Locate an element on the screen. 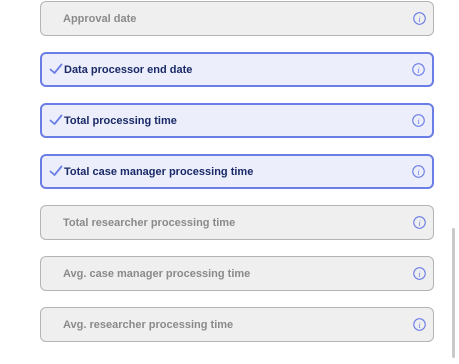 The width and height of the screenshot is (459, 364). option-label: Total case manager processing time is located at coordinates (159, 171).